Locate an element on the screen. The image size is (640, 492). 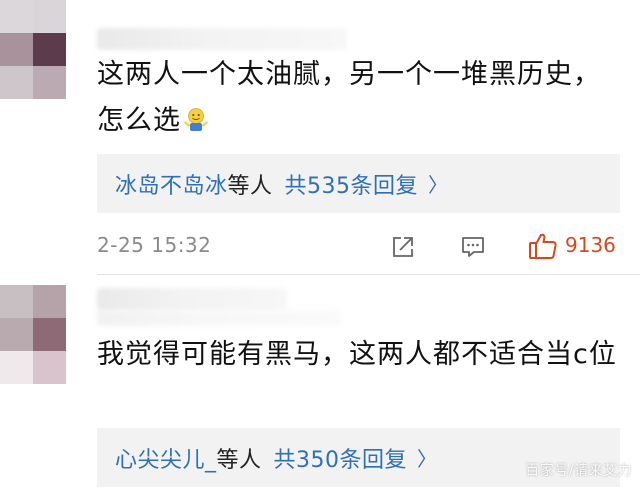
like-count: 9136 is located at coordinates (590, 245).